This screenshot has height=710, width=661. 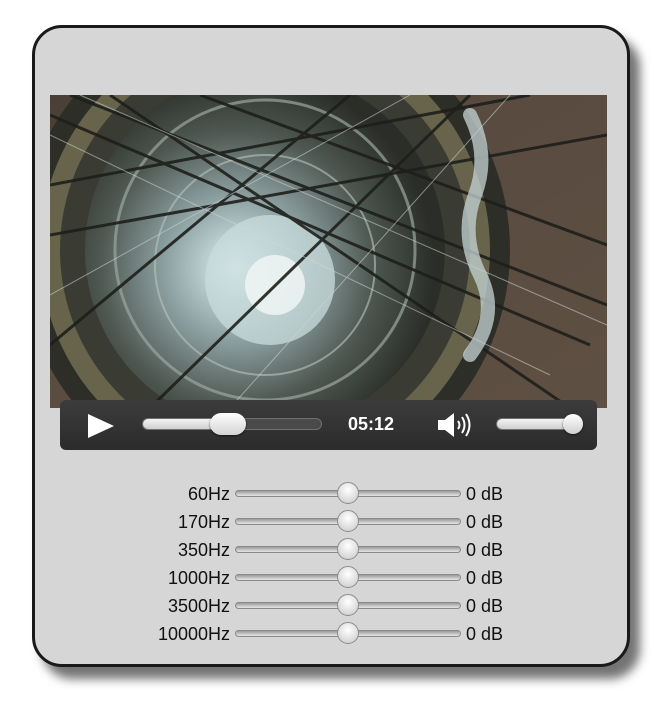 I want to click on eq-band-label: 170Hz, so click(x=203, y=522).